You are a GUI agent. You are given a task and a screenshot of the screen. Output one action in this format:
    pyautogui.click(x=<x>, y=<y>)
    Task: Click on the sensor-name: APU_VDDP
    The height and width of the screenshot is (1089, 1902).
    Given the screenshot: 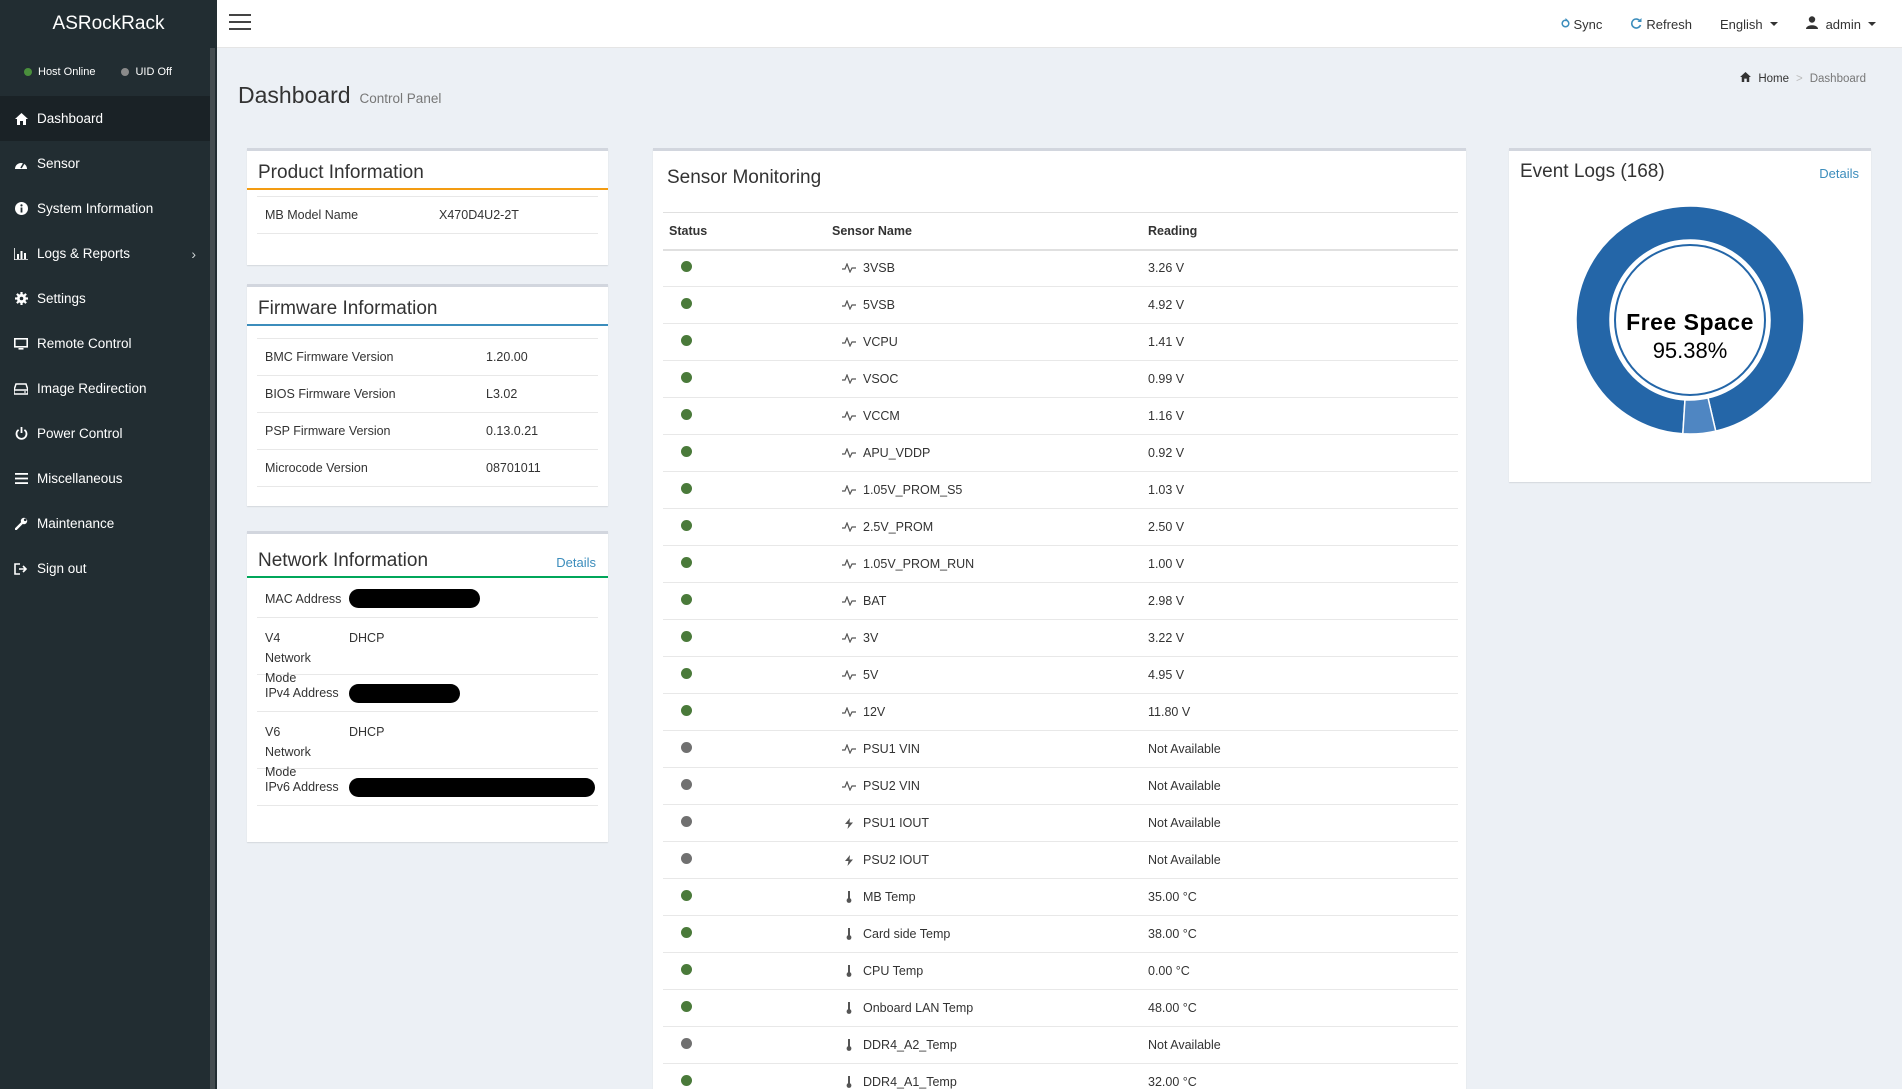 What is the action you would take?
    pyautogui.click(x=896, y=453)
    